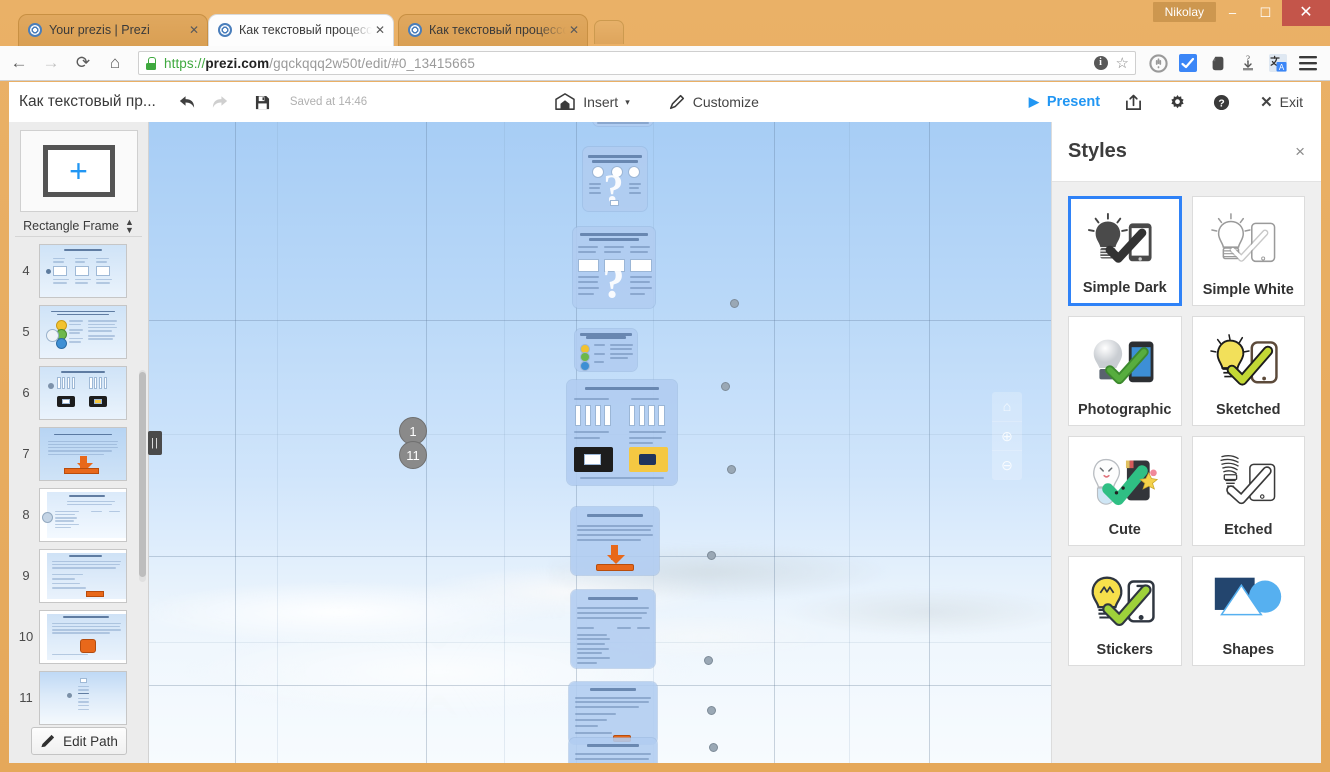 This screenshot has height=772, width=1330. I want to click on close-panel-icon: ×, so click(1300, 152).